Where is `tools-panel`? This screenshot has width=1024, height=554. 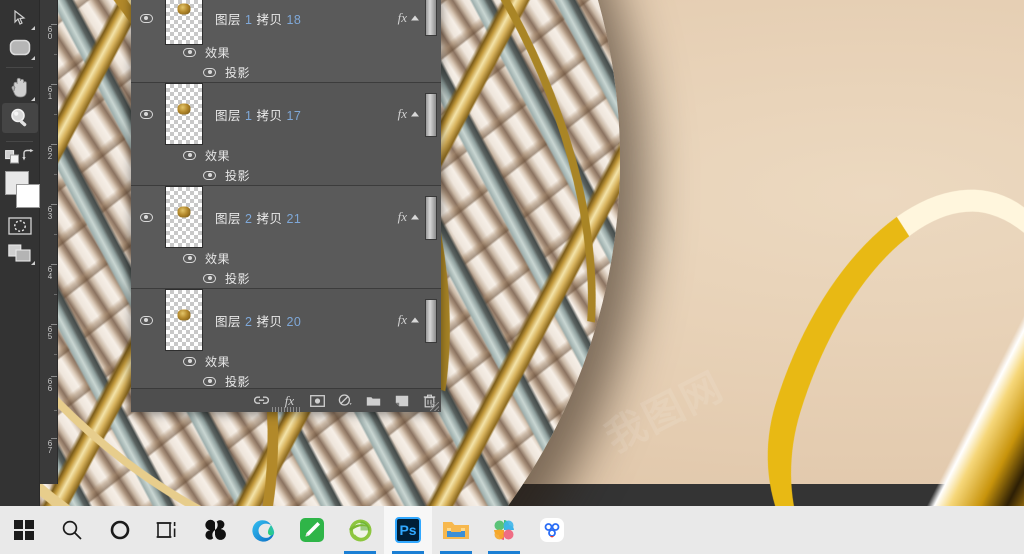
tools-panel is located at coordinates (20, 253).